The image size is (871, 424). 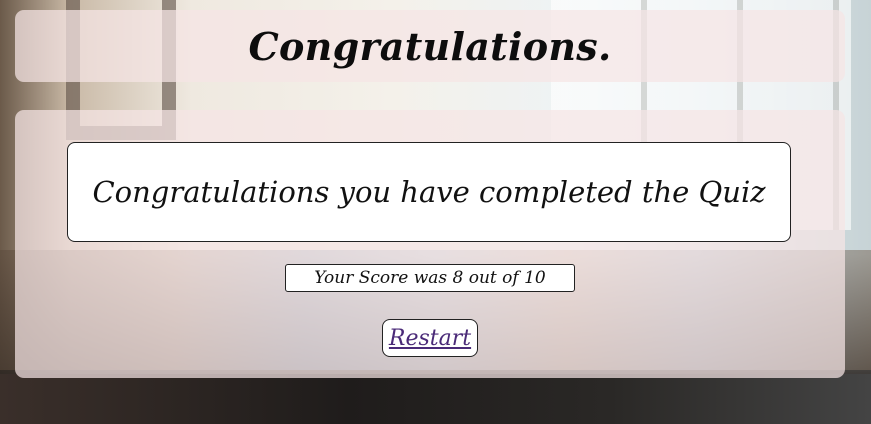 I want to click on score-box: Your Score was 8 out of 10, so click(x=430, y=278).